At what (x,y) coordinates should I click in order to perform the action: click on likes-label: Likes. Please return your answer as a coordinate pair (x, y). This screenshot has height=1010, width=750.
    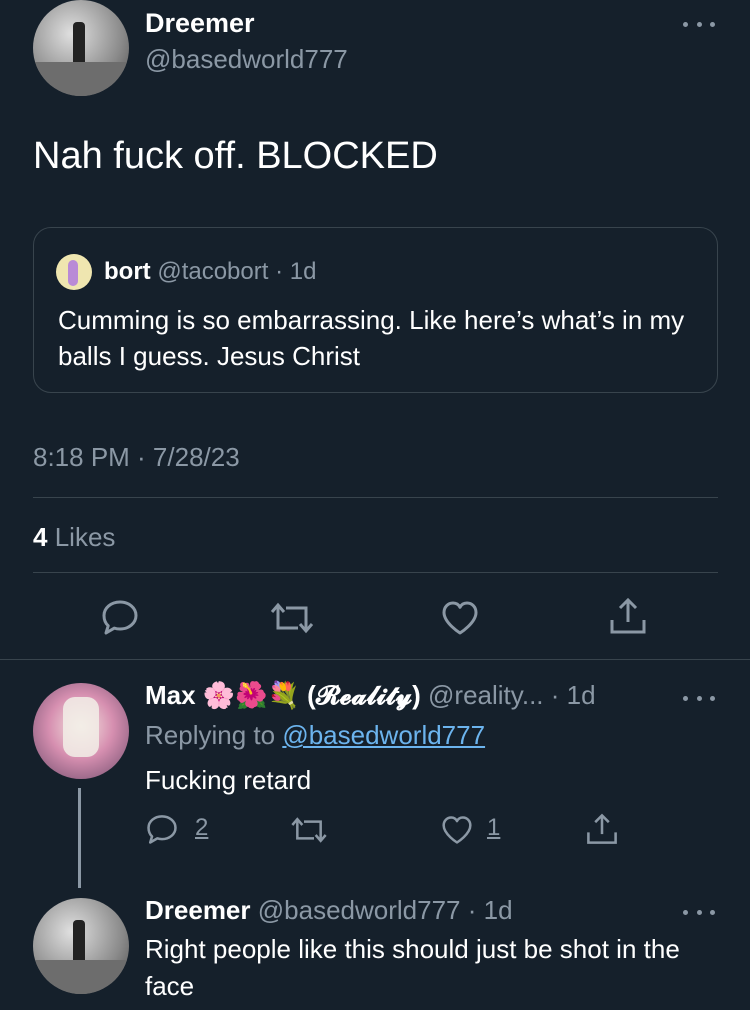
    Looking at the image, I should click on (85, 537).